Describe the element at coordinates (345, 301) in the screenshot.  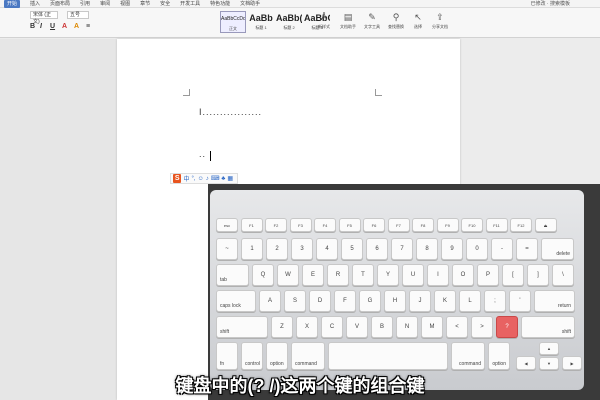
I see `key-F: F` at that location.